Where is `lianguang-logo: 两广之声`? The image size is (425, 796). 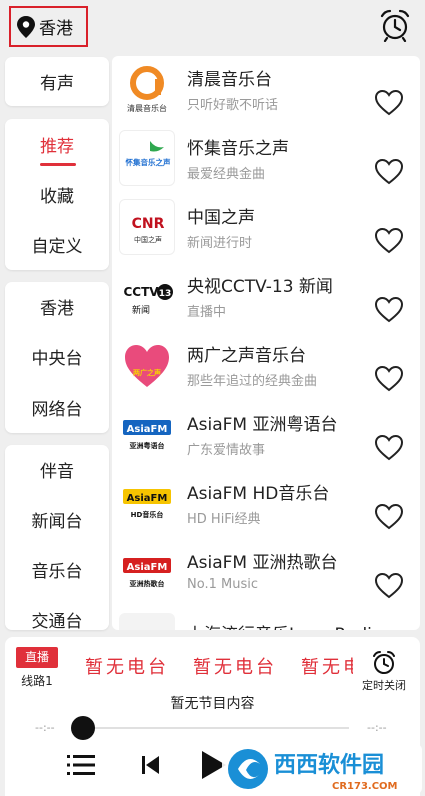
lianguang-logo: 两广之声 is located at coordinates (147, 365).